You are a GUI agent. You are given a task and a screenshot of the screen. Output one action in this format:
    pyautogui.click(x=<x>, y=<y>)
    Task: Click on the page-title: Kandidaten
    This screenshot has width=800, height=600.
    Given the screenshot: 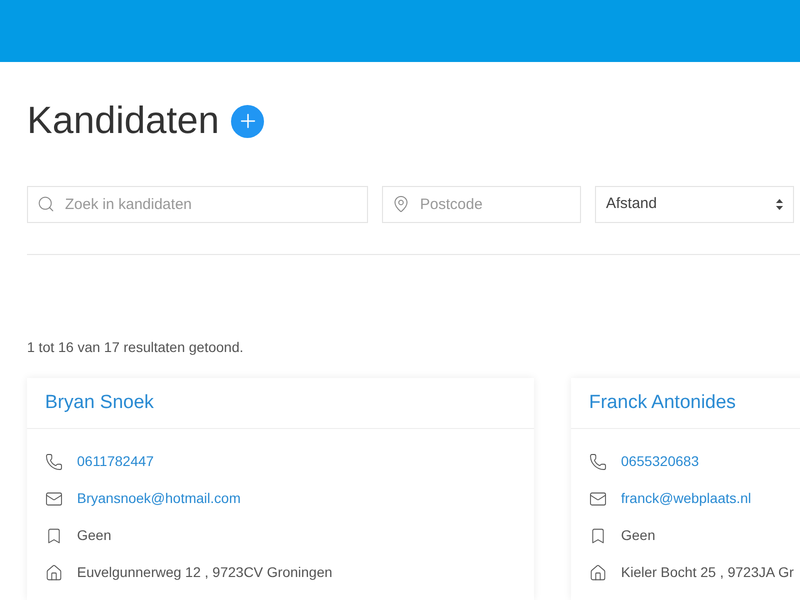 What is the action you would take?
    pyautogui.click(x=123, y=121)
    